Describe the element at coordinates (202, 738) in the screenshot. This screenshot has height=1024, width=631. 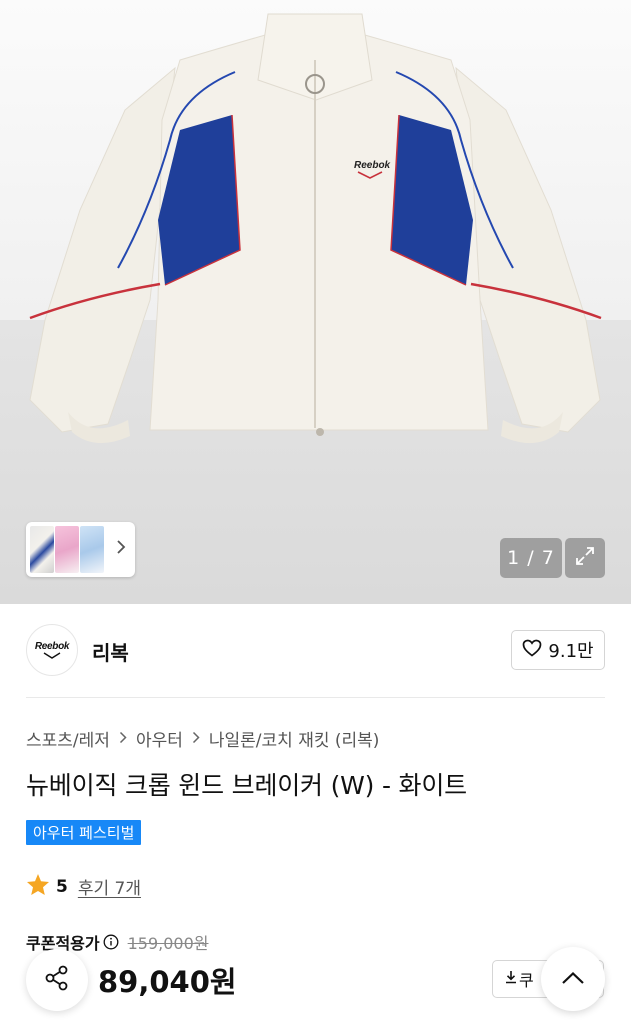
I see `breadcrumb: 스포츠/레저 아우터 나일론/코치 재킷 (리복)` at that location.